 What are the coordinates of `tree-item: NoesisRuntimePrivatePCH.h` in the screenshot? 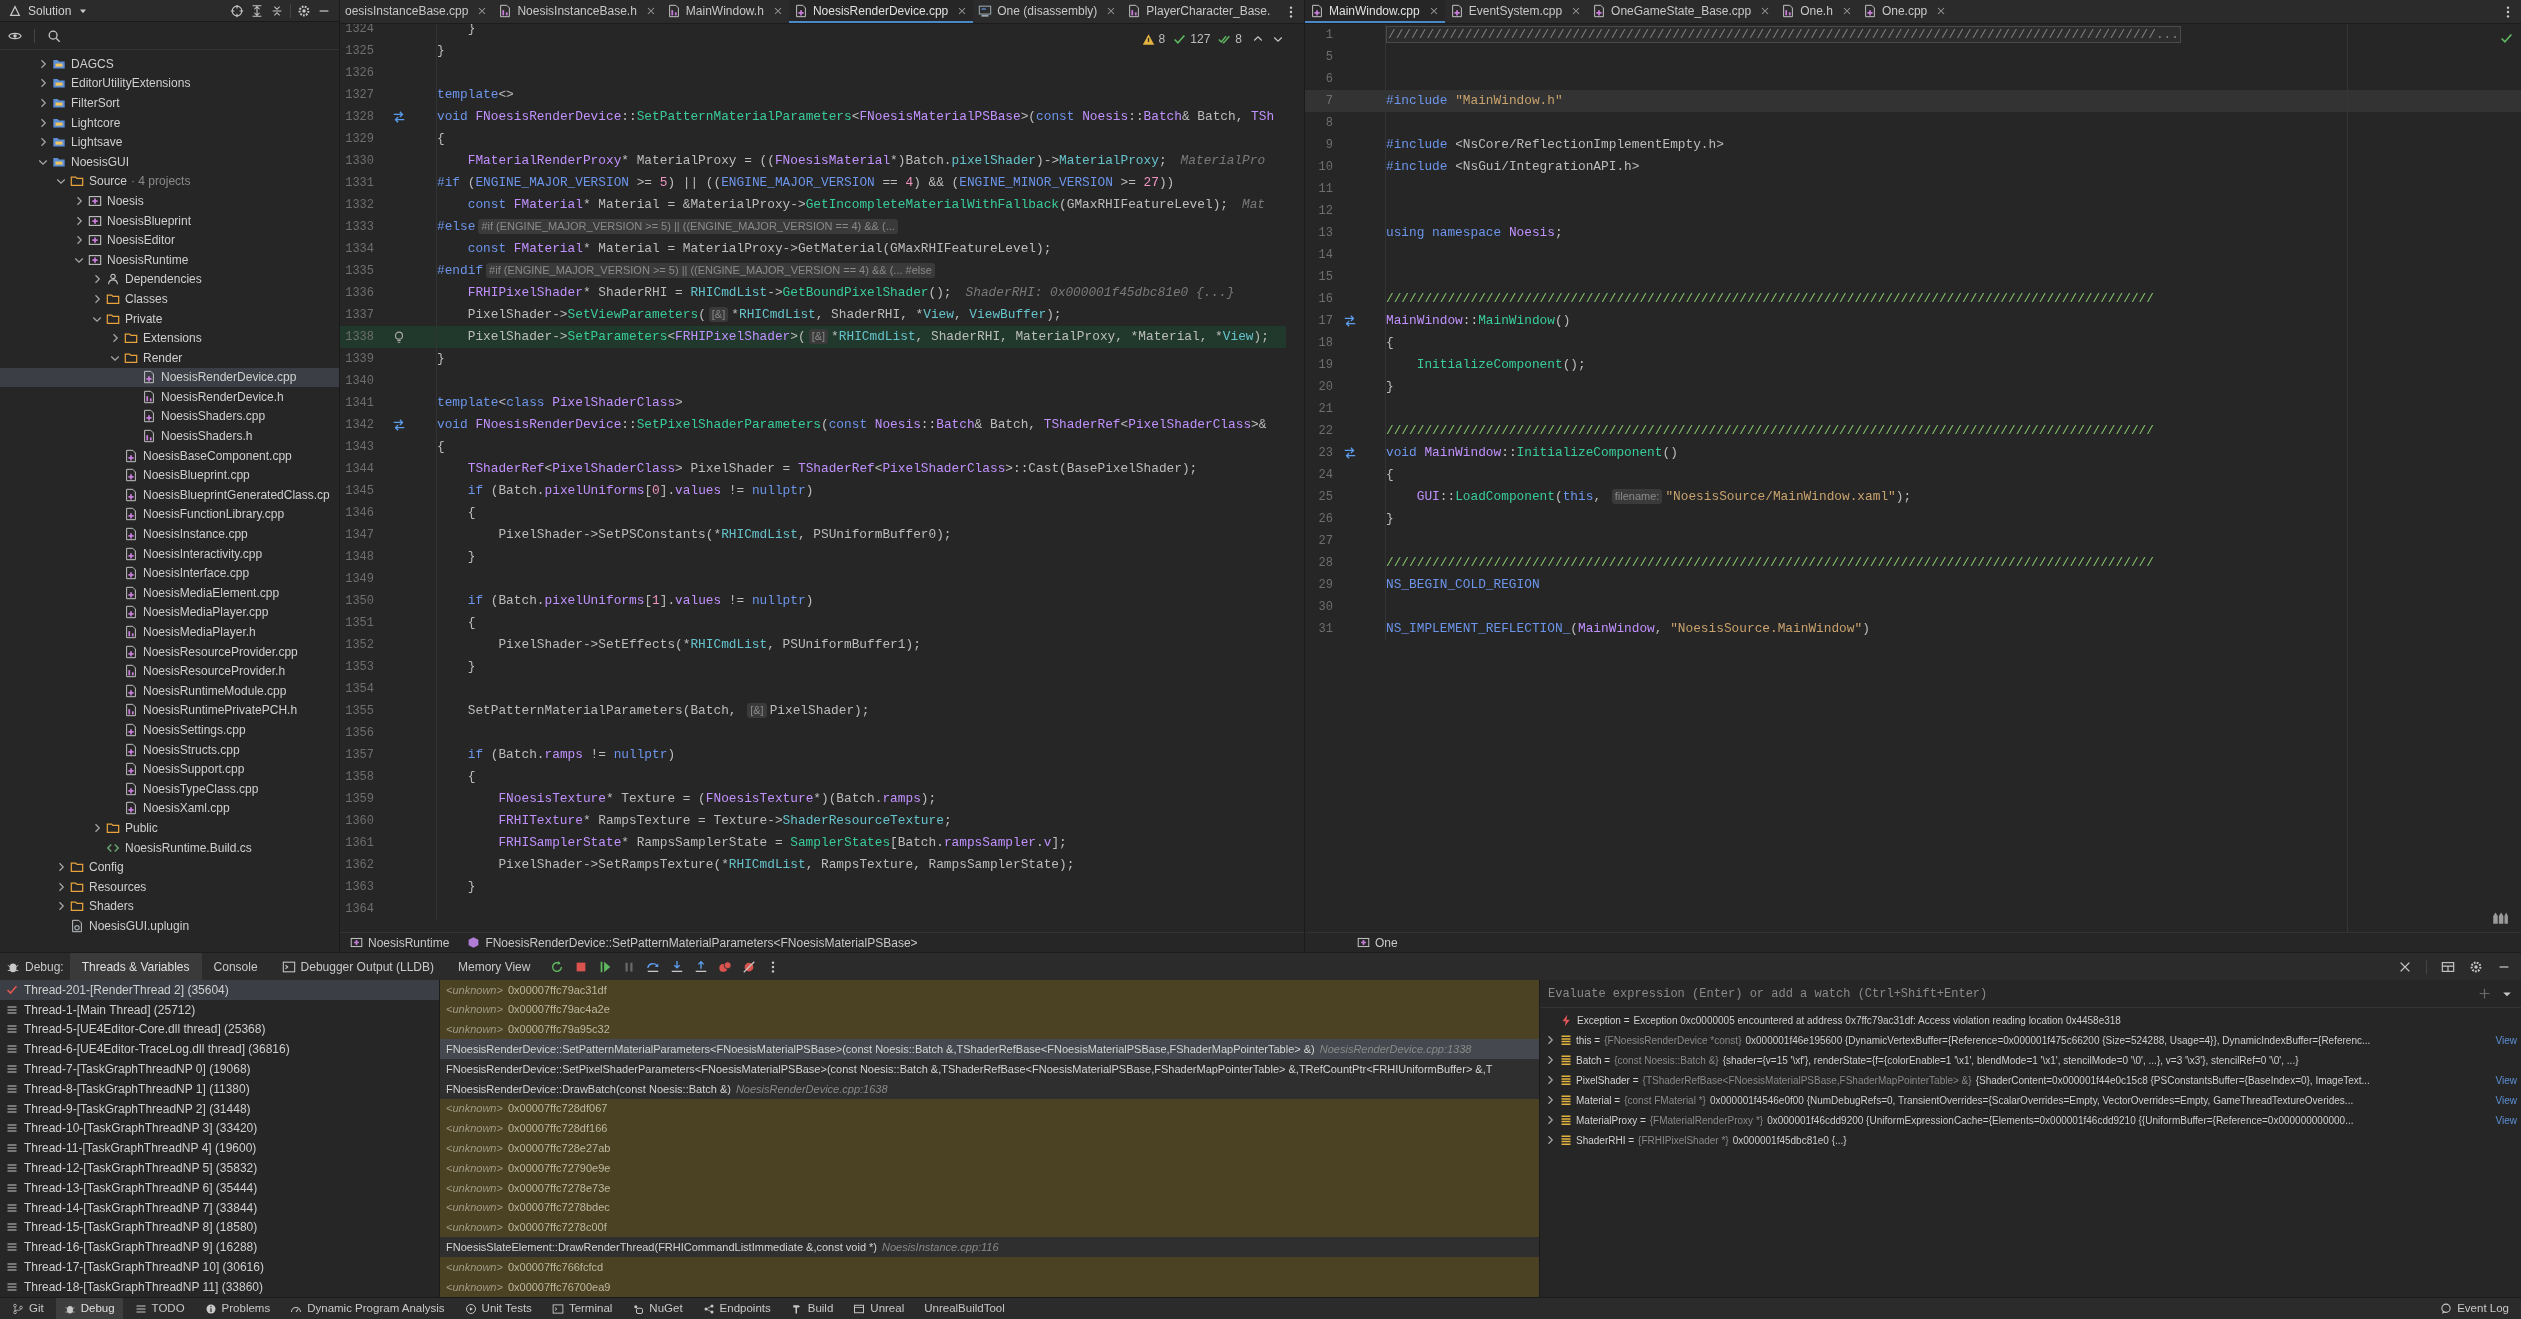 It's located at (169, 710).